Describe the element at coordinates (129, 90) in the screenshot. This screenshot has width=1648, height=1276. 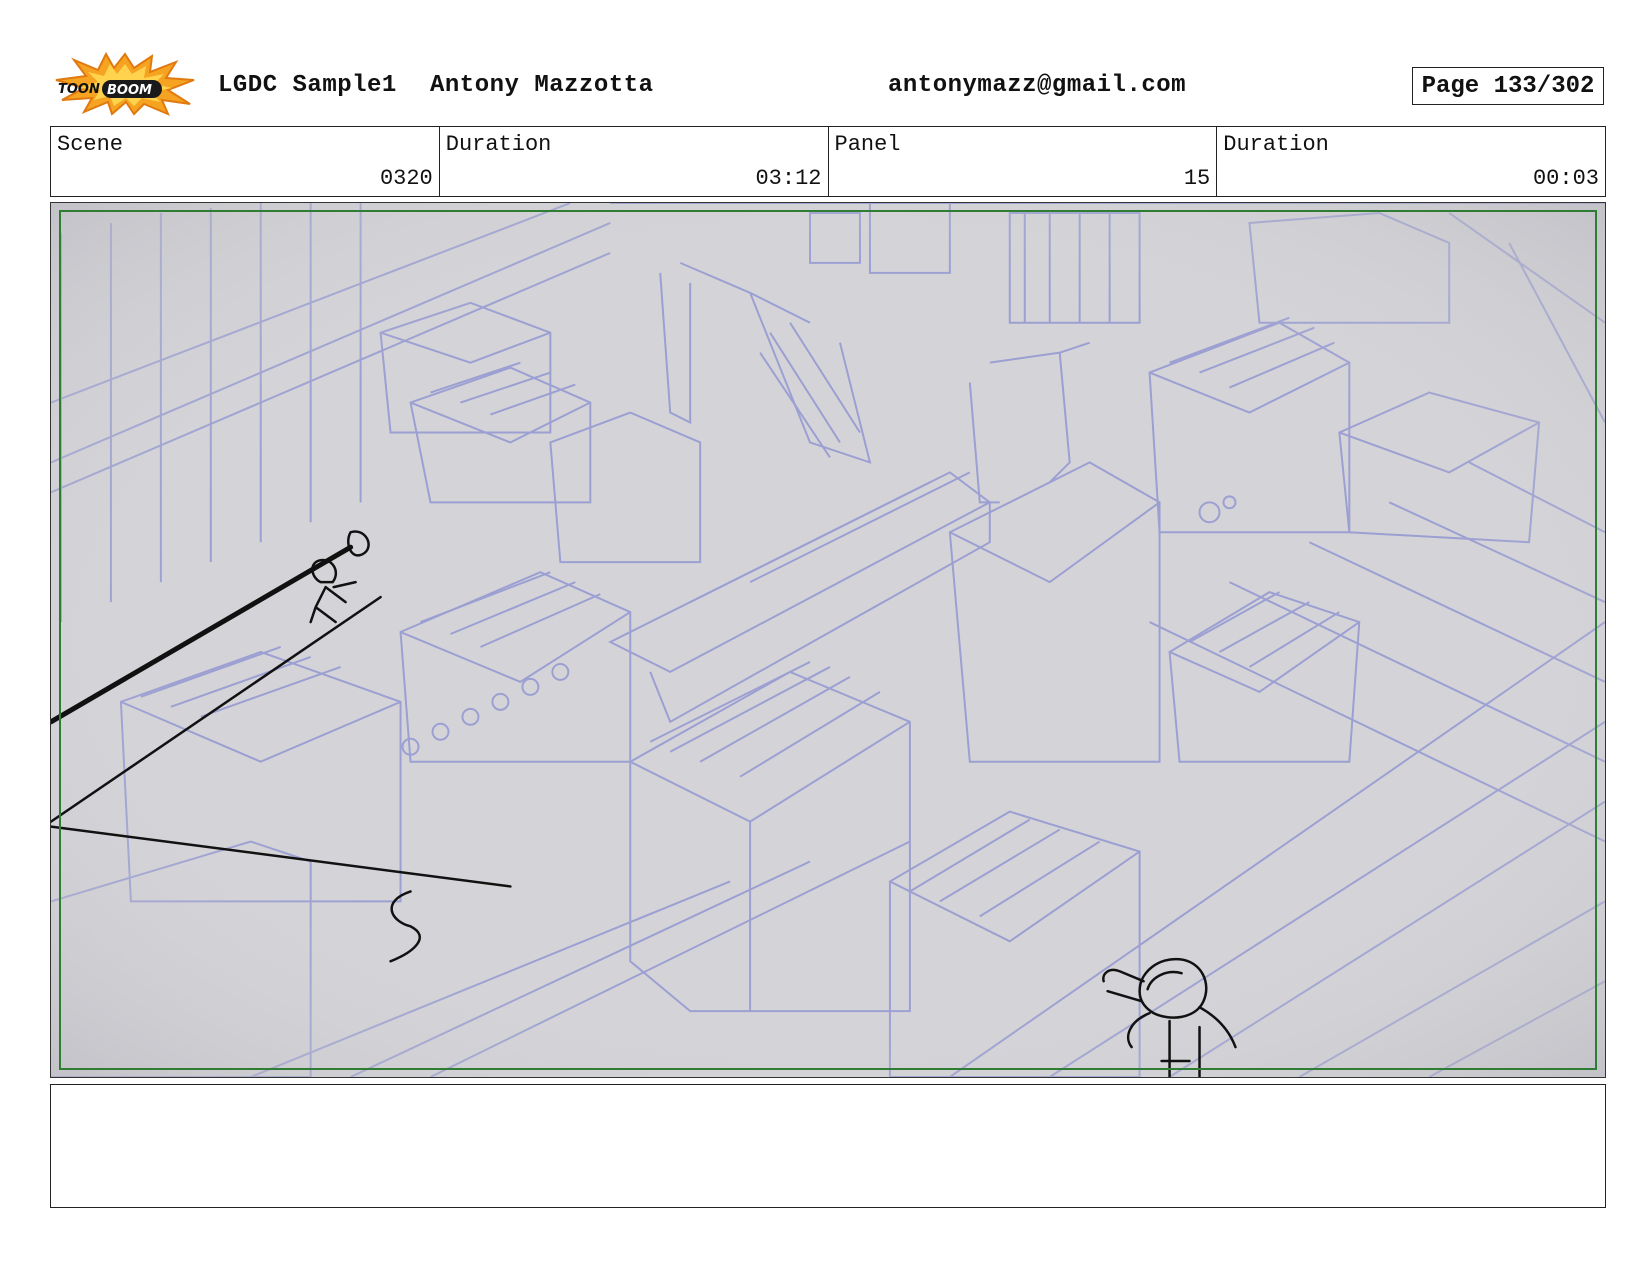
I see `svg-text: BOOM` at that location.